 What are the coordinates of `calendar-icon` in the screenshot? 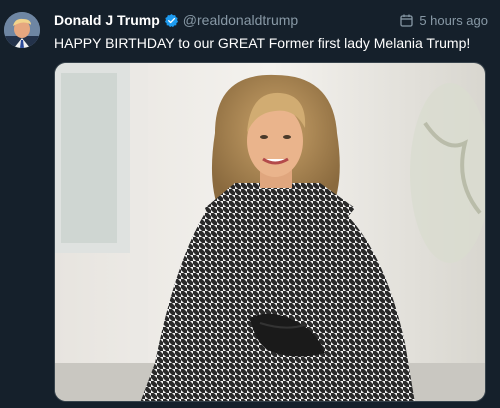 It's located at (406, 20).